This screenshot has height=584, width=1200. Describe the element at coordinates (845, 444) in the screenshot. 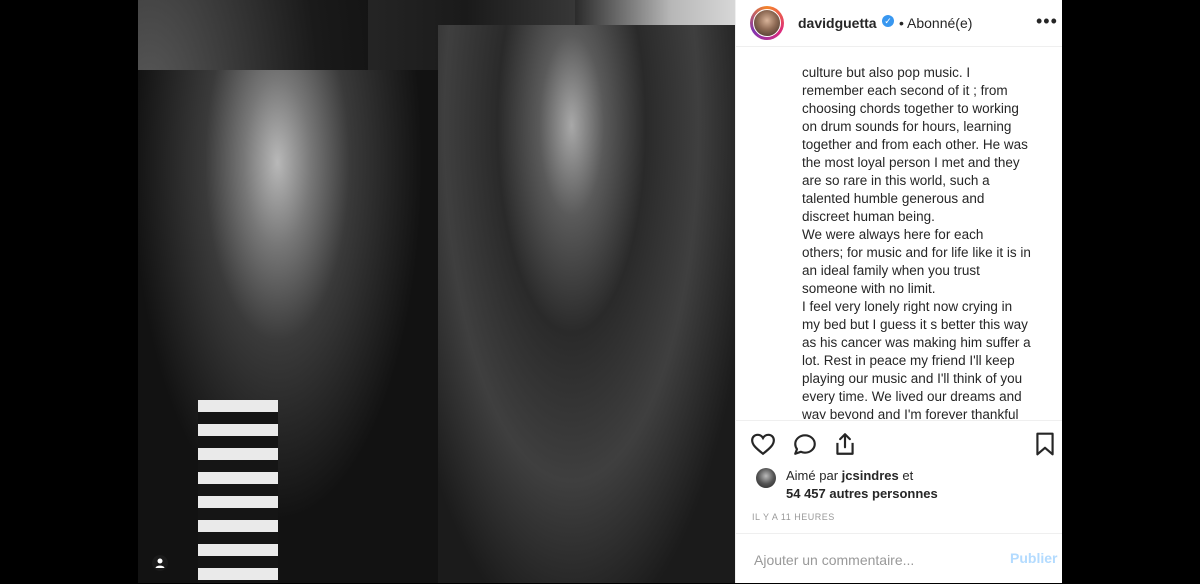

I see `share-icon` at that location.